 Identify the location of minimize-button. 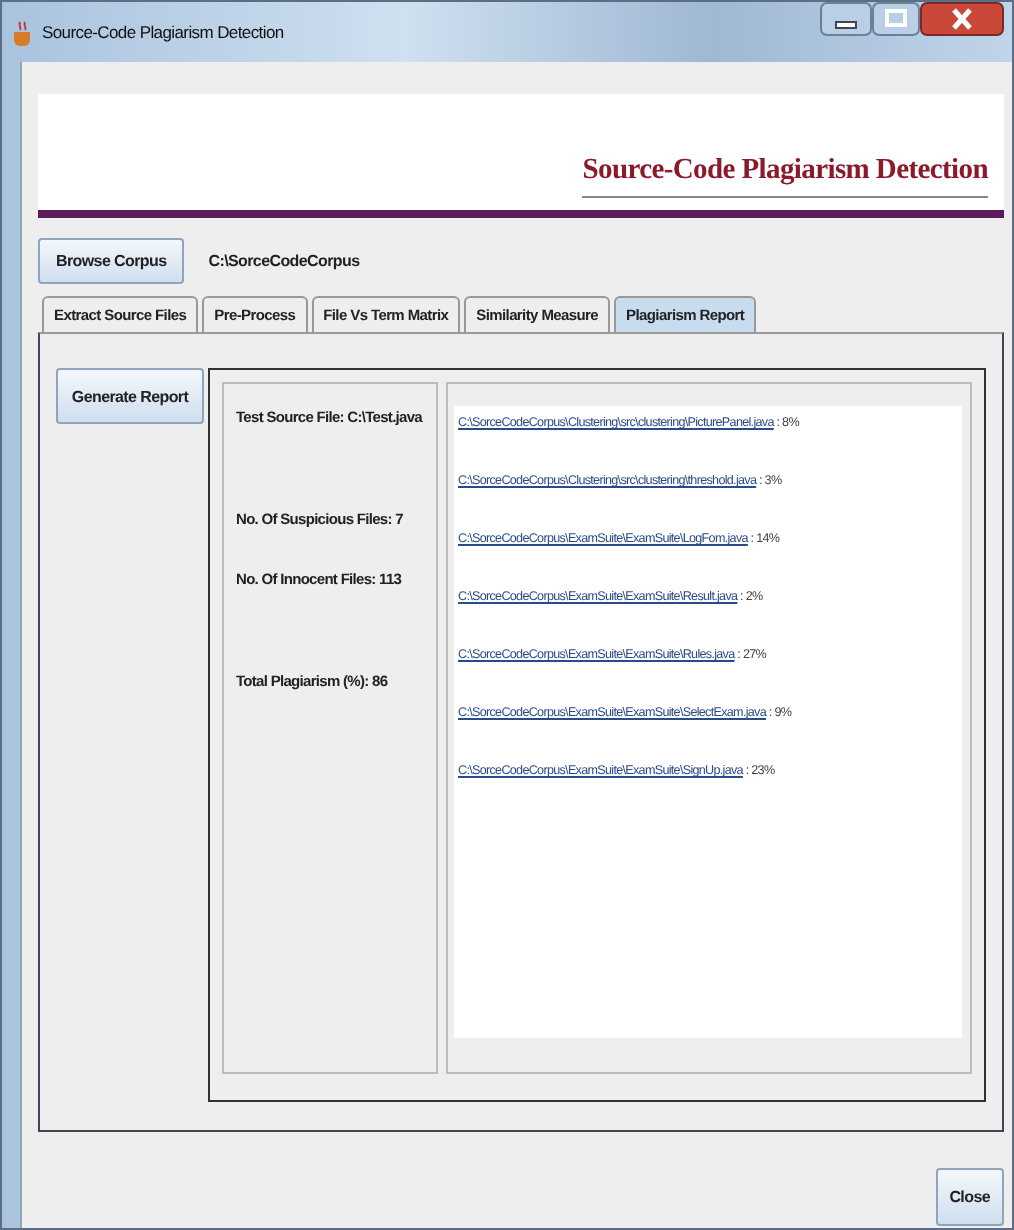
(846, 19).